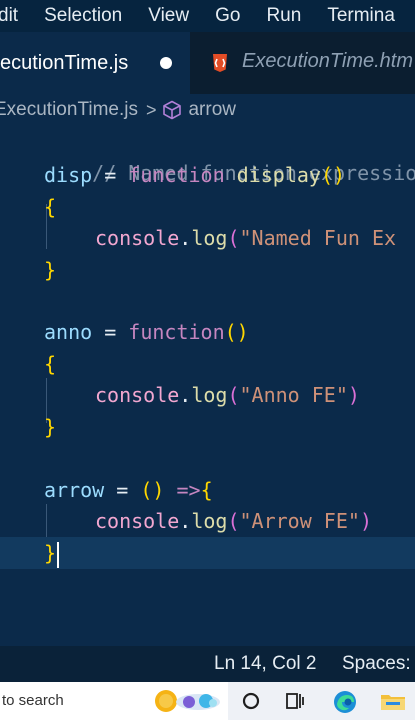 The width and height of the screenshot is (415, 720). Describe the element at coordinates (345, 702) in the screenshot. I see `edge-icon` at that location.